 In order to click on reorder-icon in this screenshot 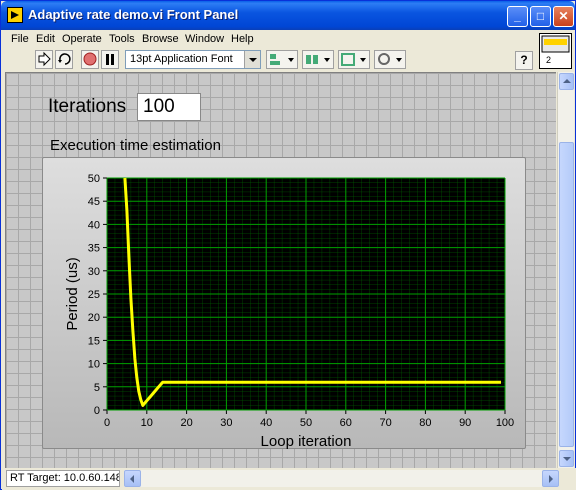, I will do `click(390, 59)`.